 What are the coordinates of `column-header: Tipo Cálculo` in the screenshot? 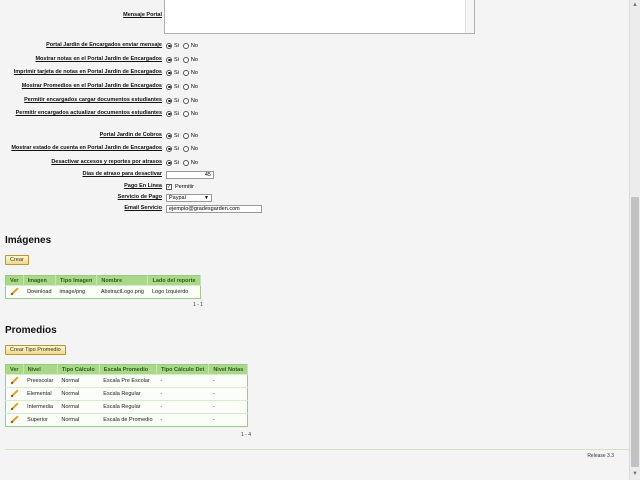 It's located at (78, 369).